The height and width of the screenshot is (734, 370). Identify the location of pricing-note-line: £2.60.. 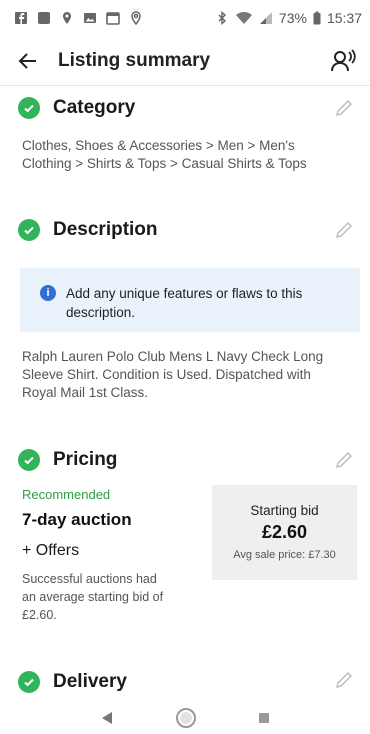
(39, 615).